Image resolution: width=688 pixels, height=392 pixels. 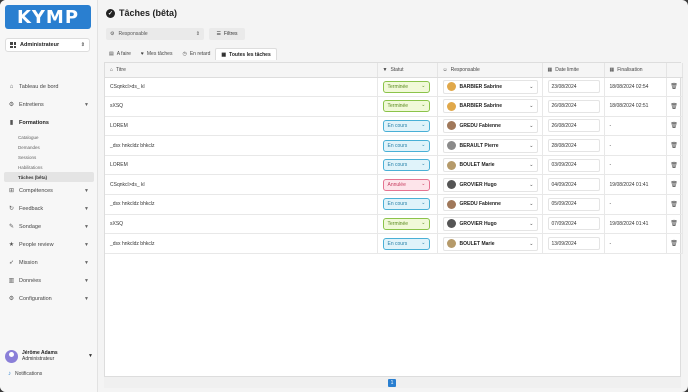 I want to click on tab-mes-taches: ♥ Mes tâches, so click(x=157, y=54).